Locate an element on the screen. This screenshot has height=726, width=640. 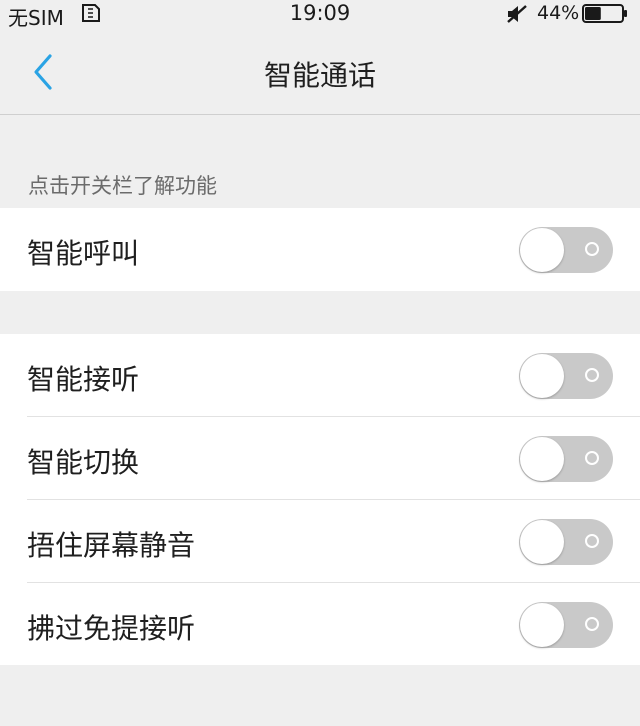
setting-row-wave-speaker-answer: 拂过免提接听 is located at coordinates (320, 624).